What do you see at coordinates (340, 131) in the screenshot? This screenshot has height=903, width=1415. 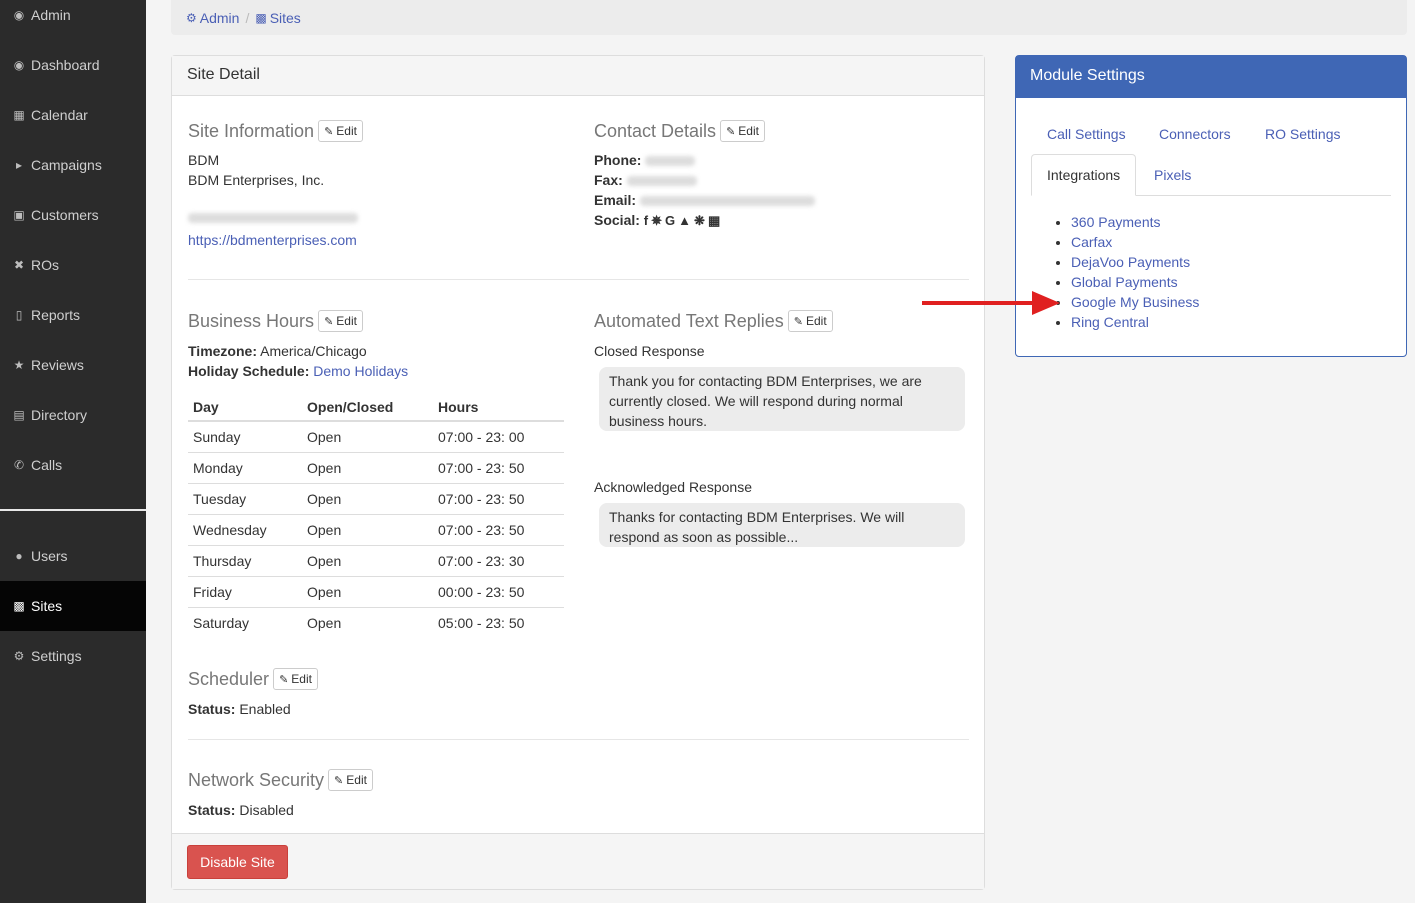 I see `edit-site-information-button: ✎ Edit` at bounding box center [340, 131].